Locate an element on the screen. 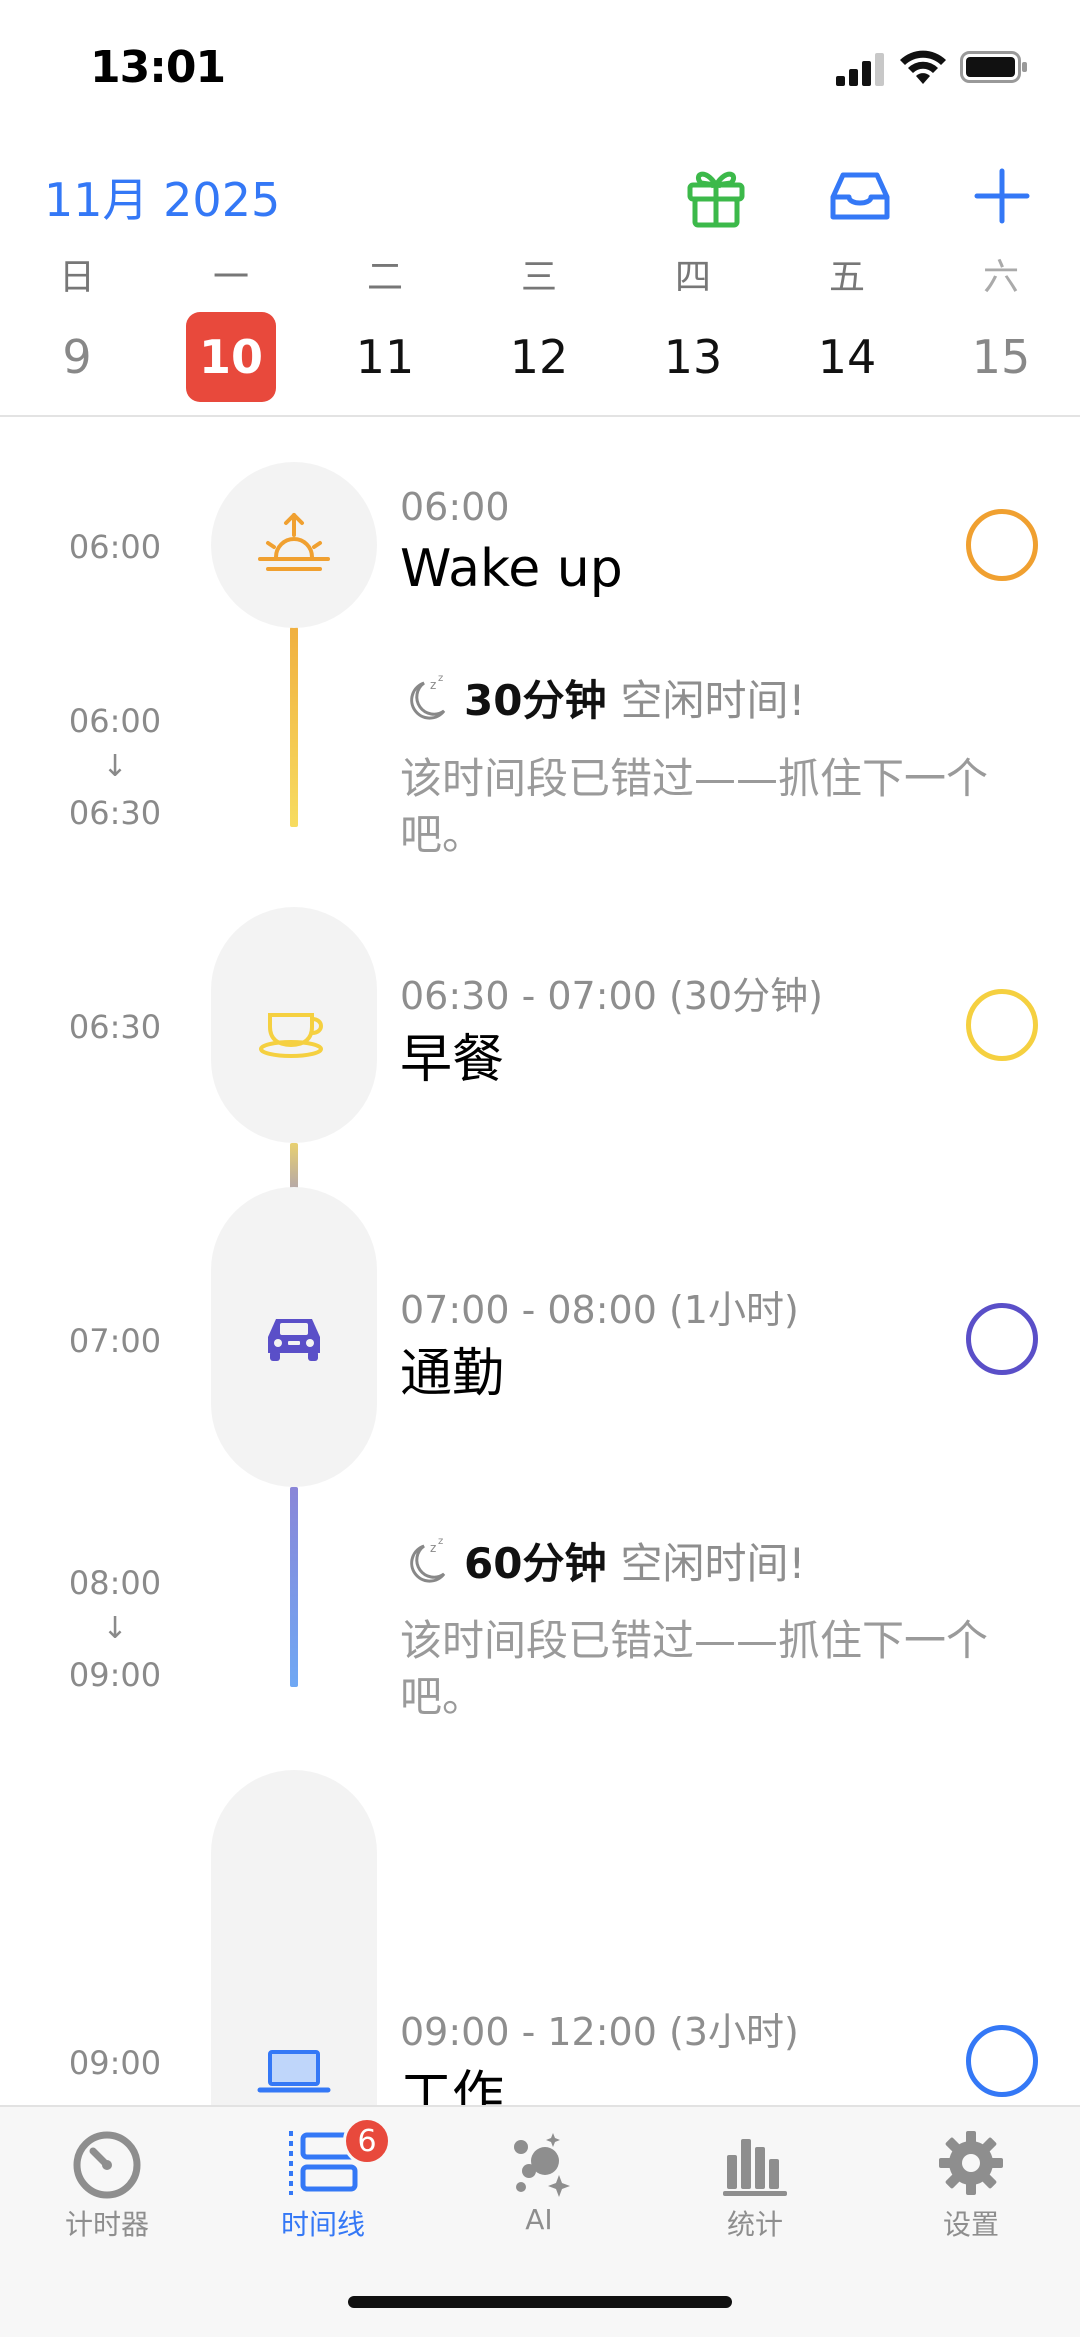 The image size is (1080, 2337). event-time-label: 06:00 is located at coordinates (115, 547).